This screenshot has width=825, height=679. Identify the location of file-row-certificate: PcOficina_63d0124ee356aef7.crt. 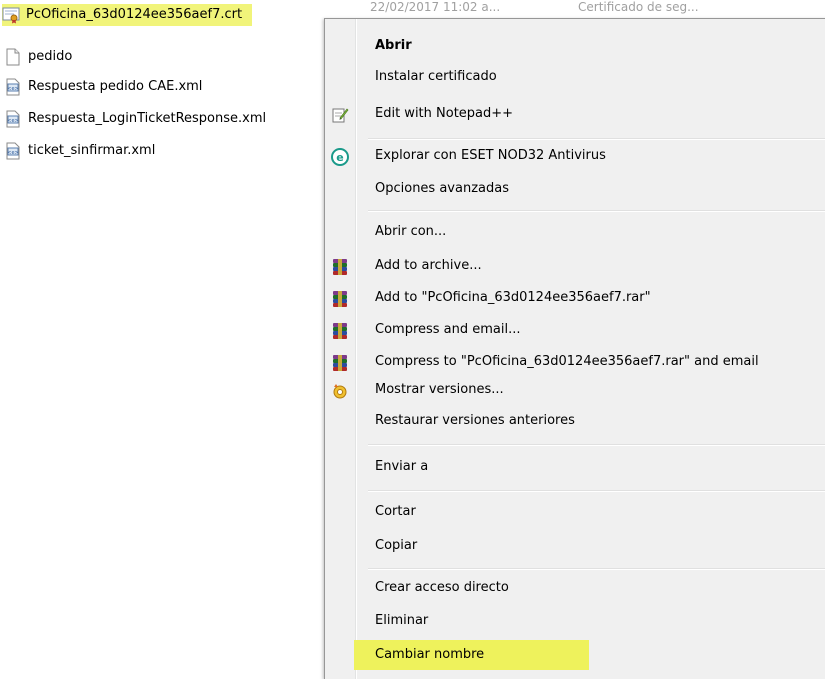
(127, 15).